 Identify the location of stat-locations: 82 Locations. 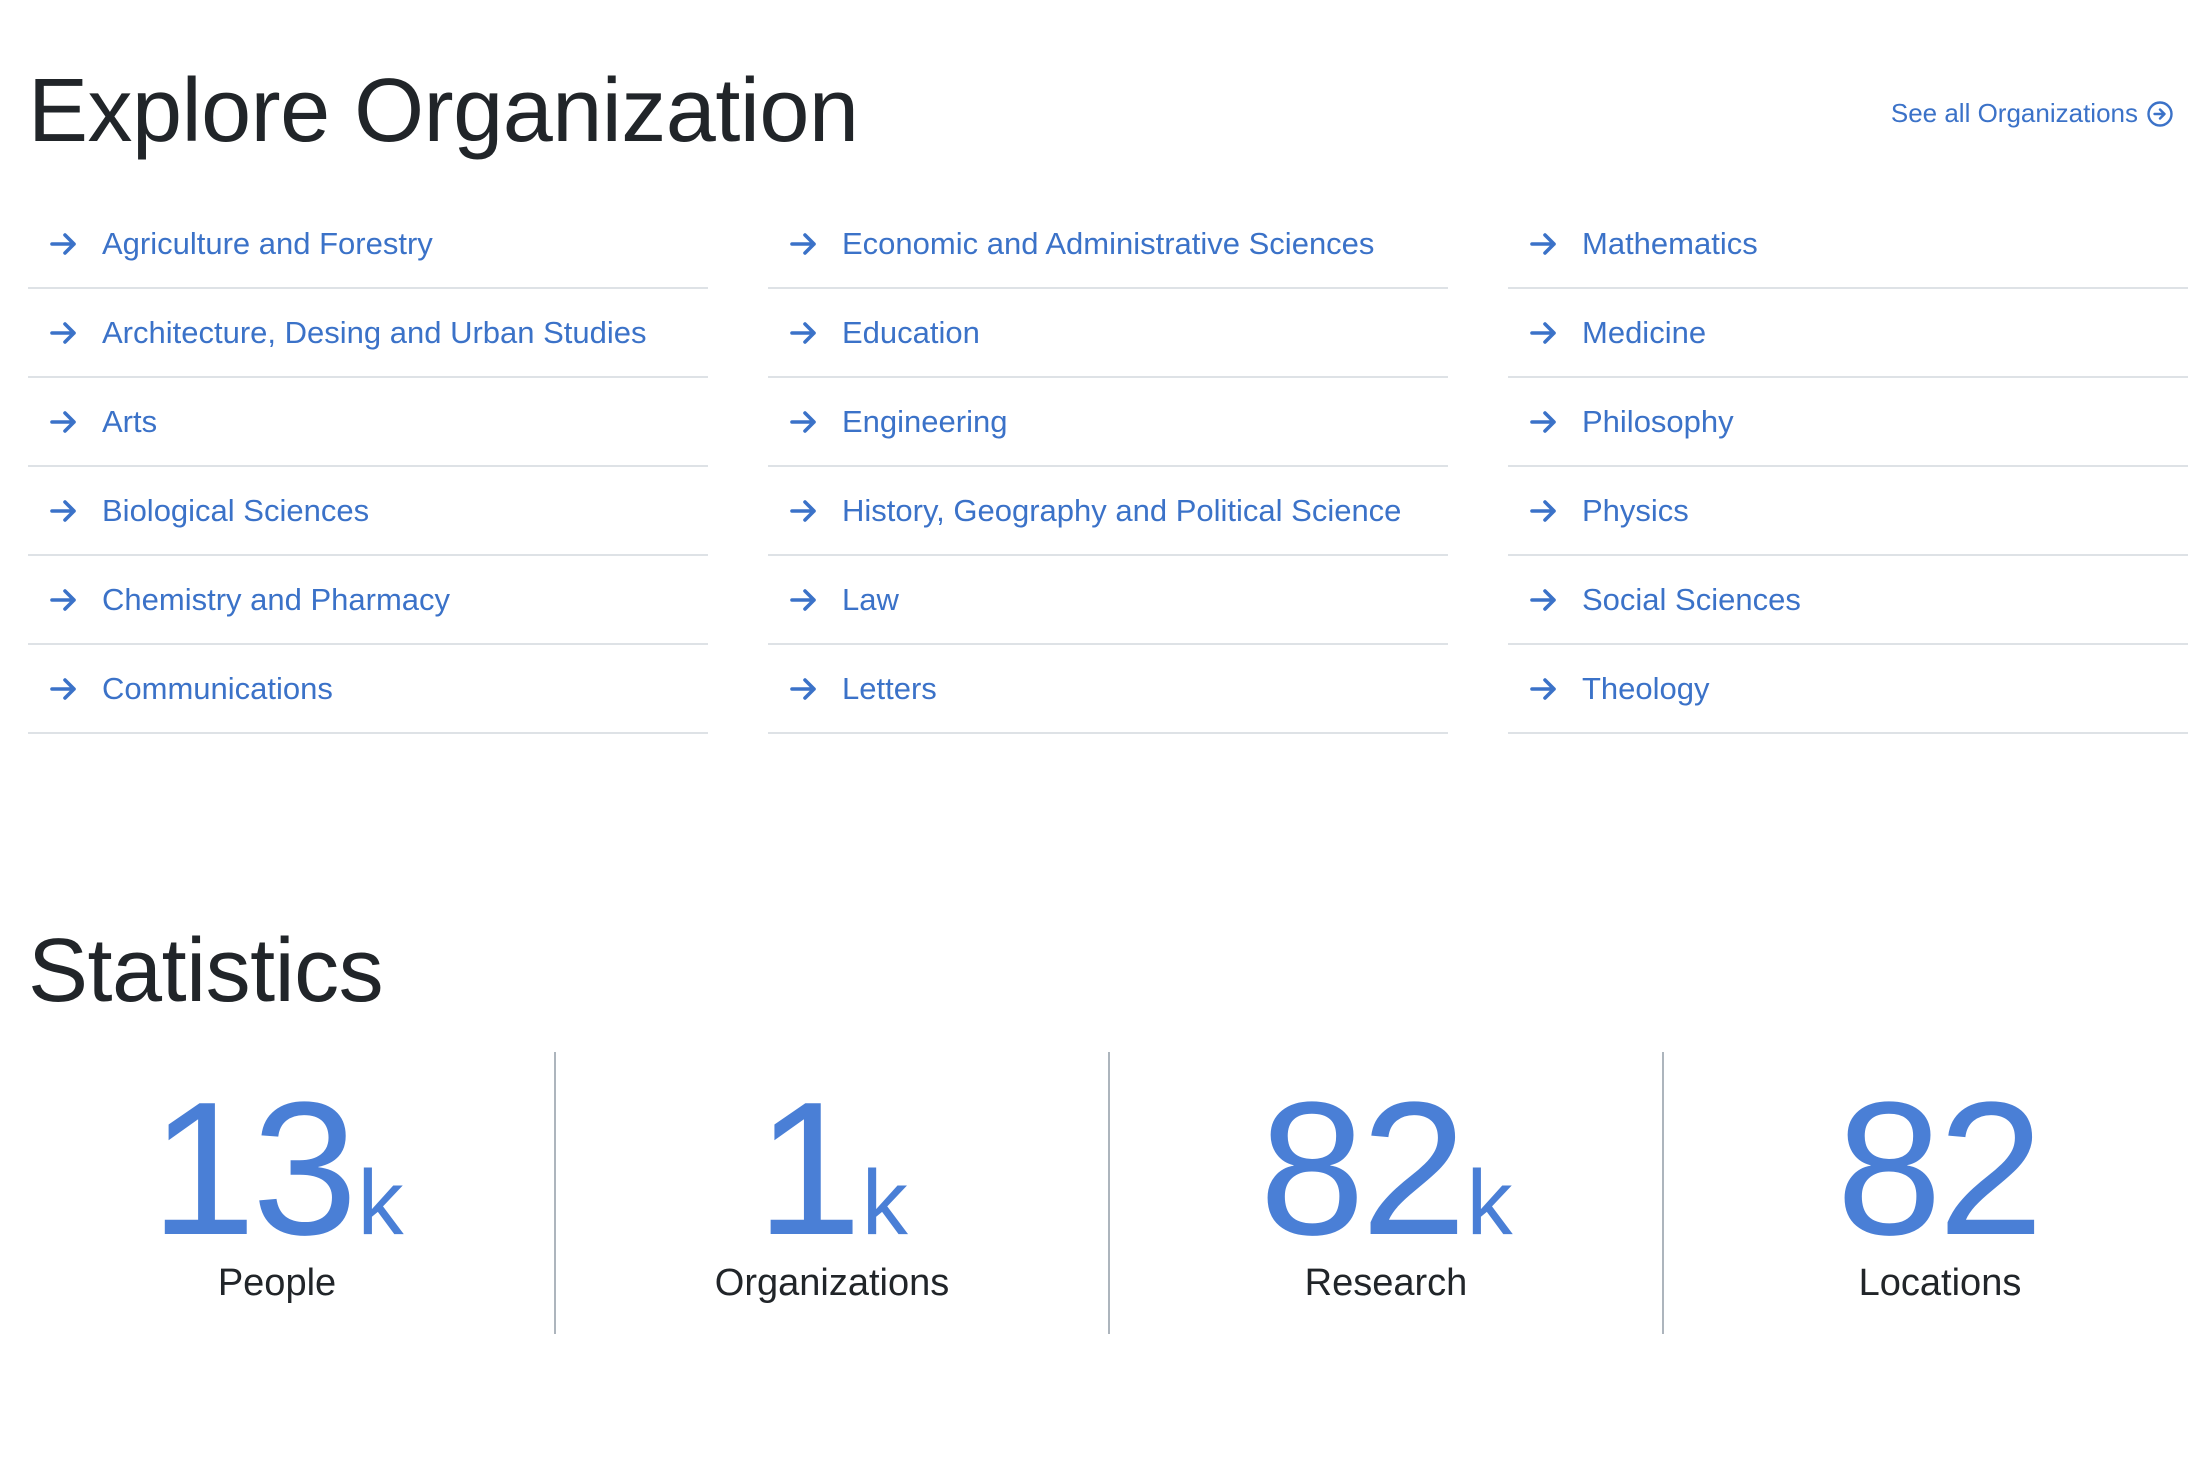
(1925, 1193).